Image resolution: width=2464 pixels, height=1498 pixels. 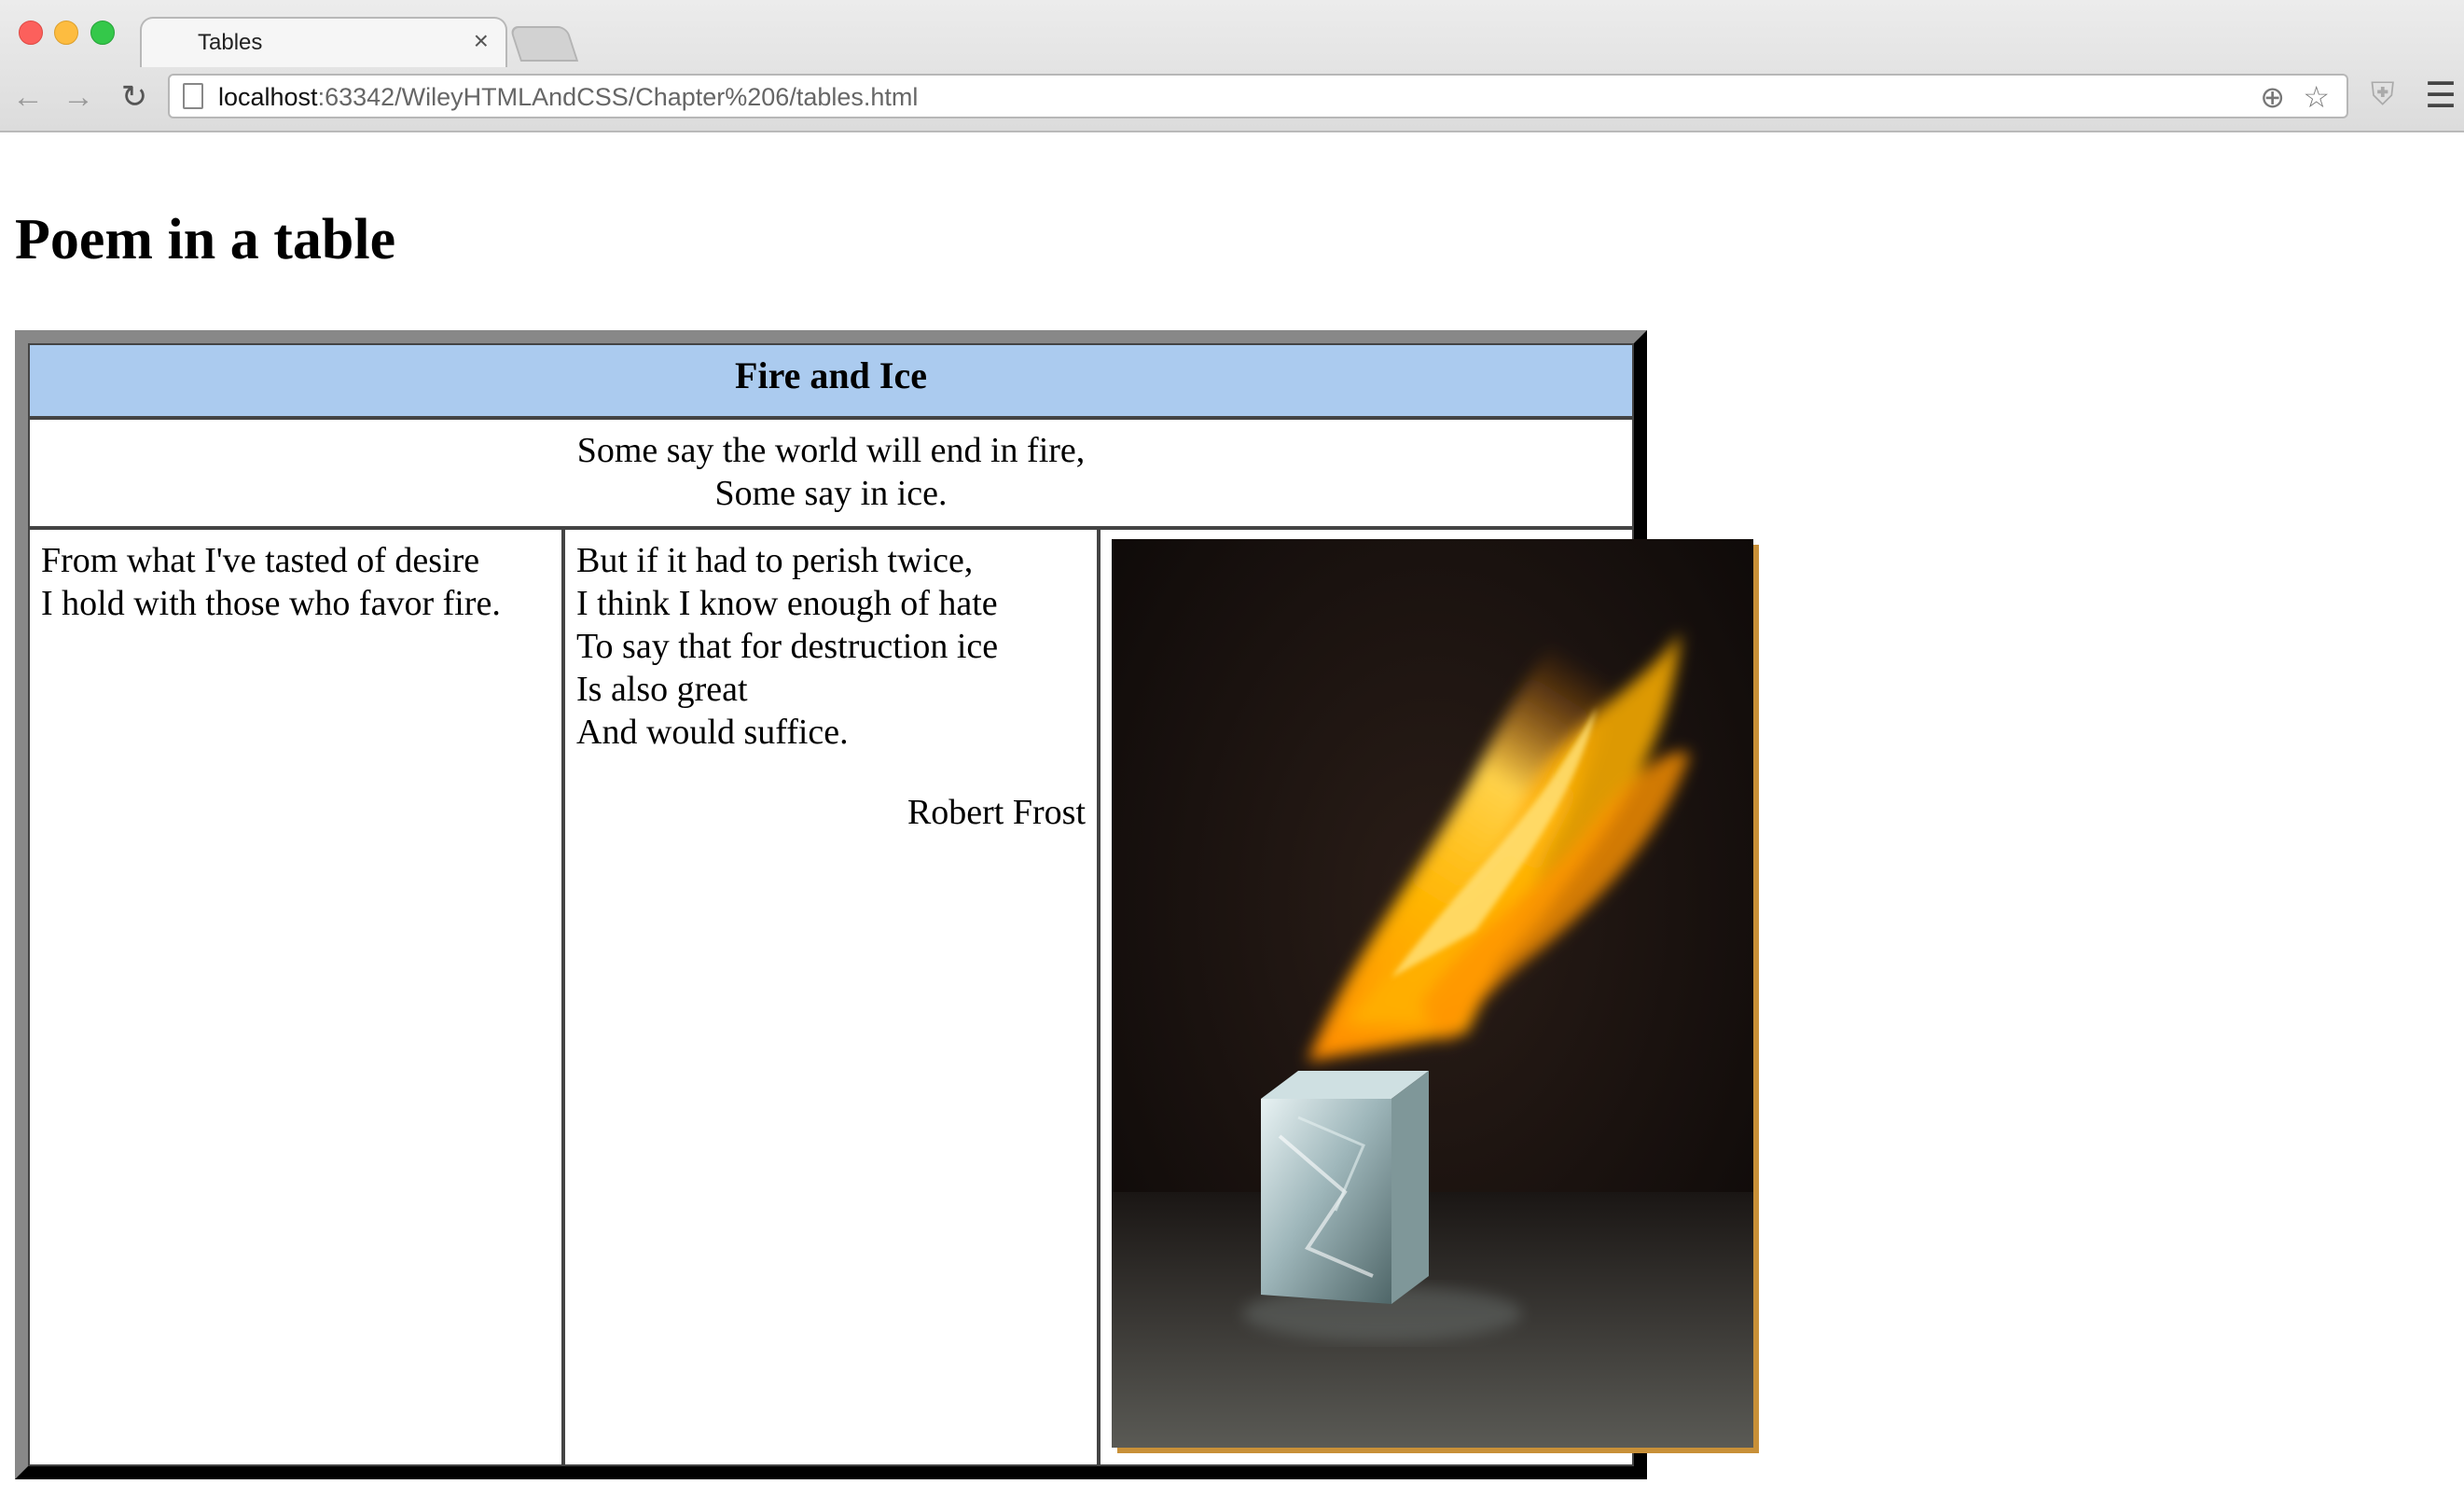 I want to click on new-tab-button, so click(x=543, y=44).